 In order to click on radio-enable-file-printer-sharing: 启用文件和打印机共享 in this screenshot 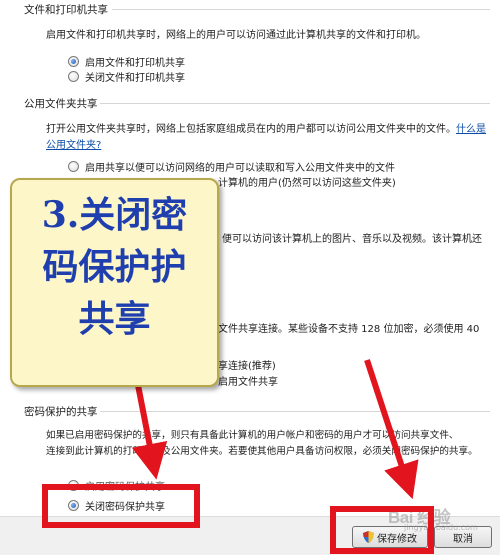, I will do `click(126, 61)`.